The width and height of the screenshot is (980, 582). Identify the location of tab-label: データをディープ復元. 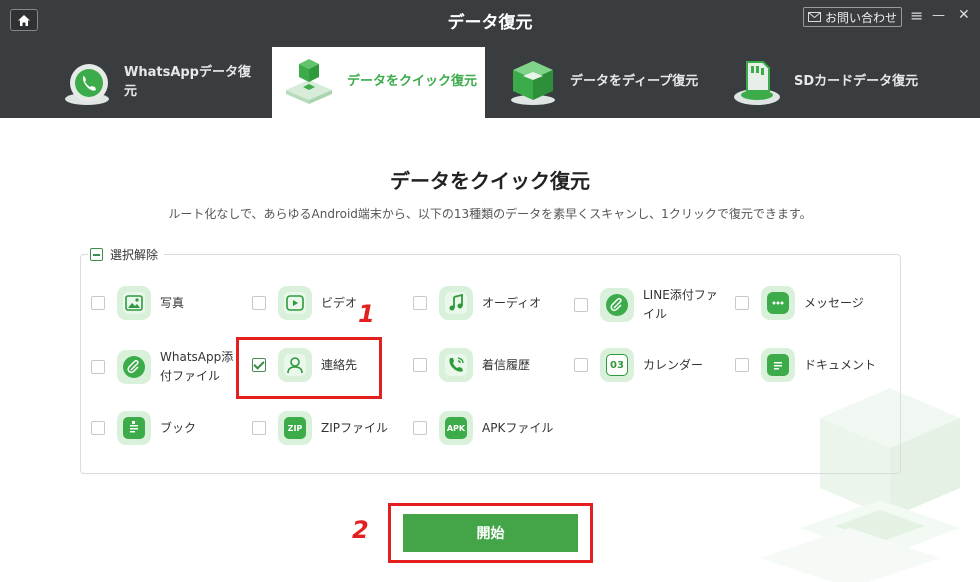
(634, 81).